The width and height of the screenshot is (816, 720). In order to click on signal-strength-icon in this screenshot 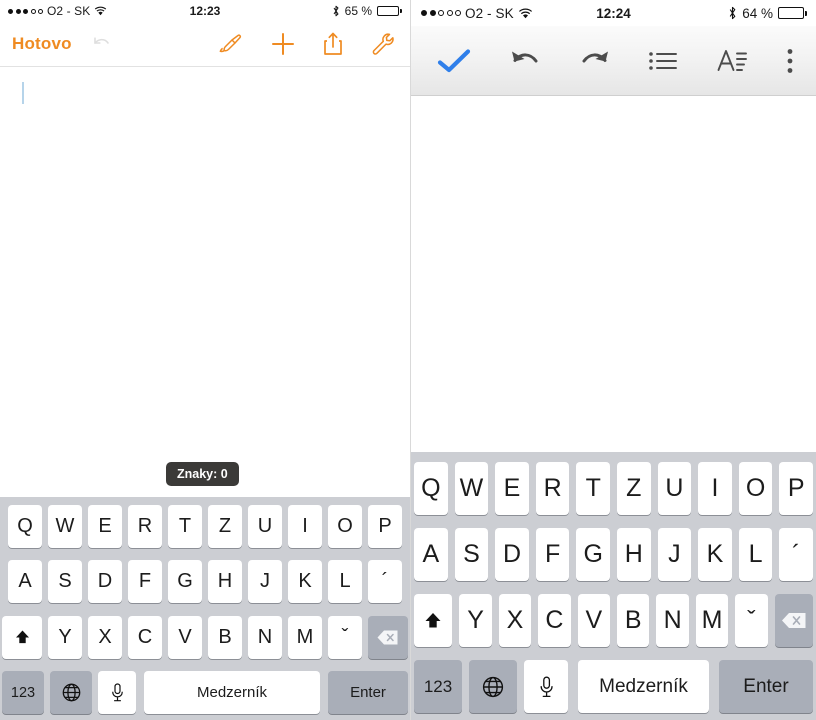, I will do `click(25, 11)`.